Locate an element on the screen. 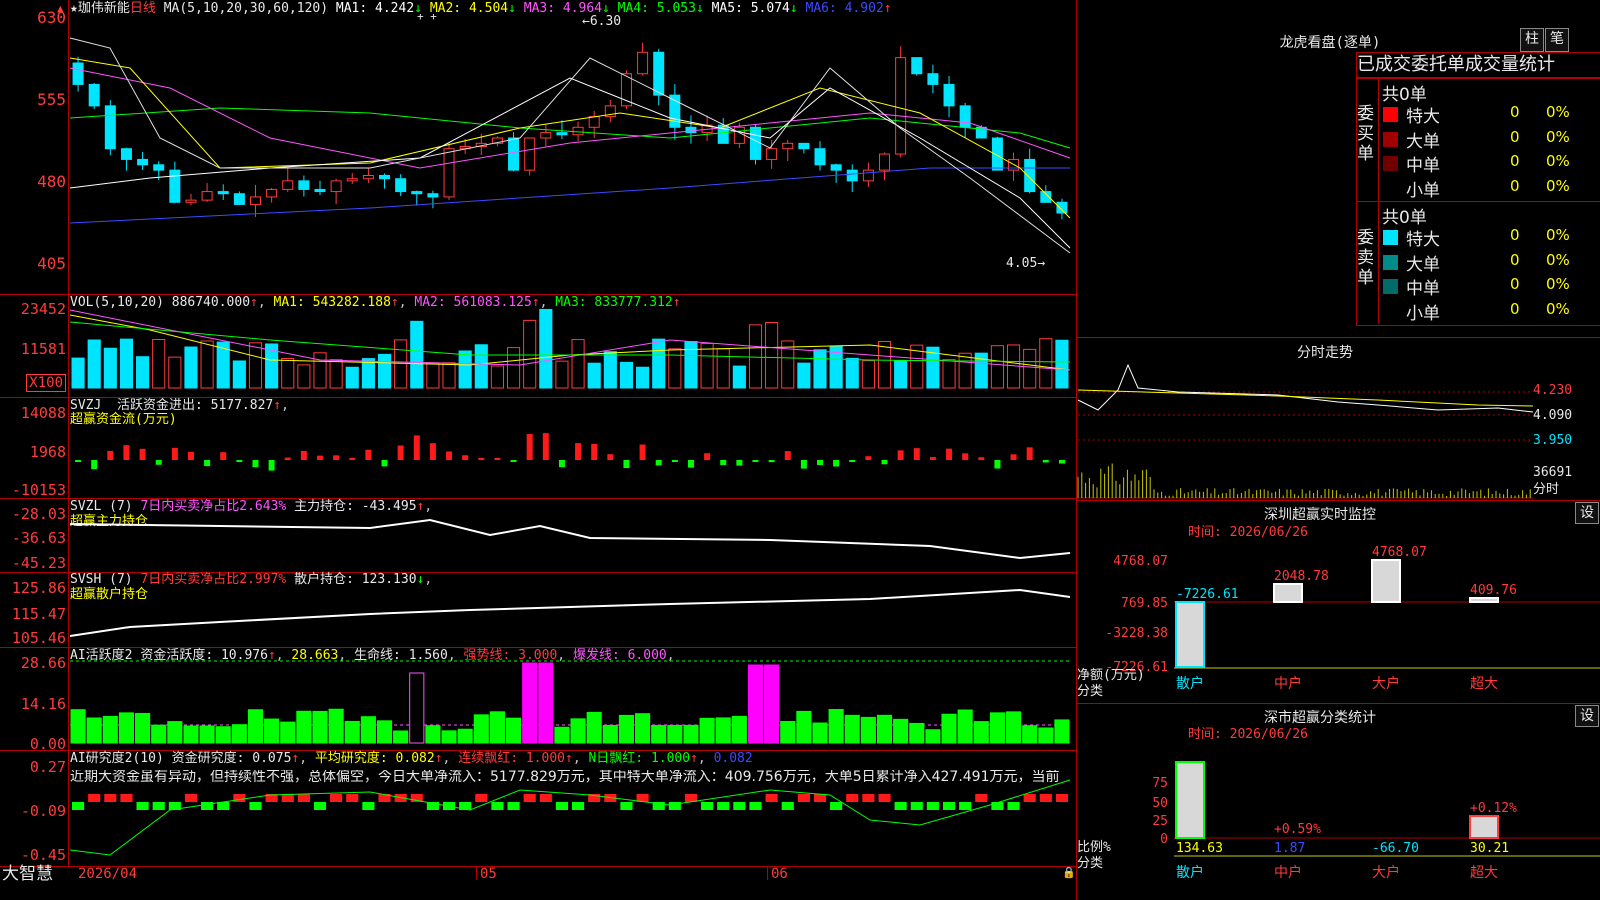  order-stats-tab: 已成交委托单成交量统计 is located at coordinates (1478, 65).